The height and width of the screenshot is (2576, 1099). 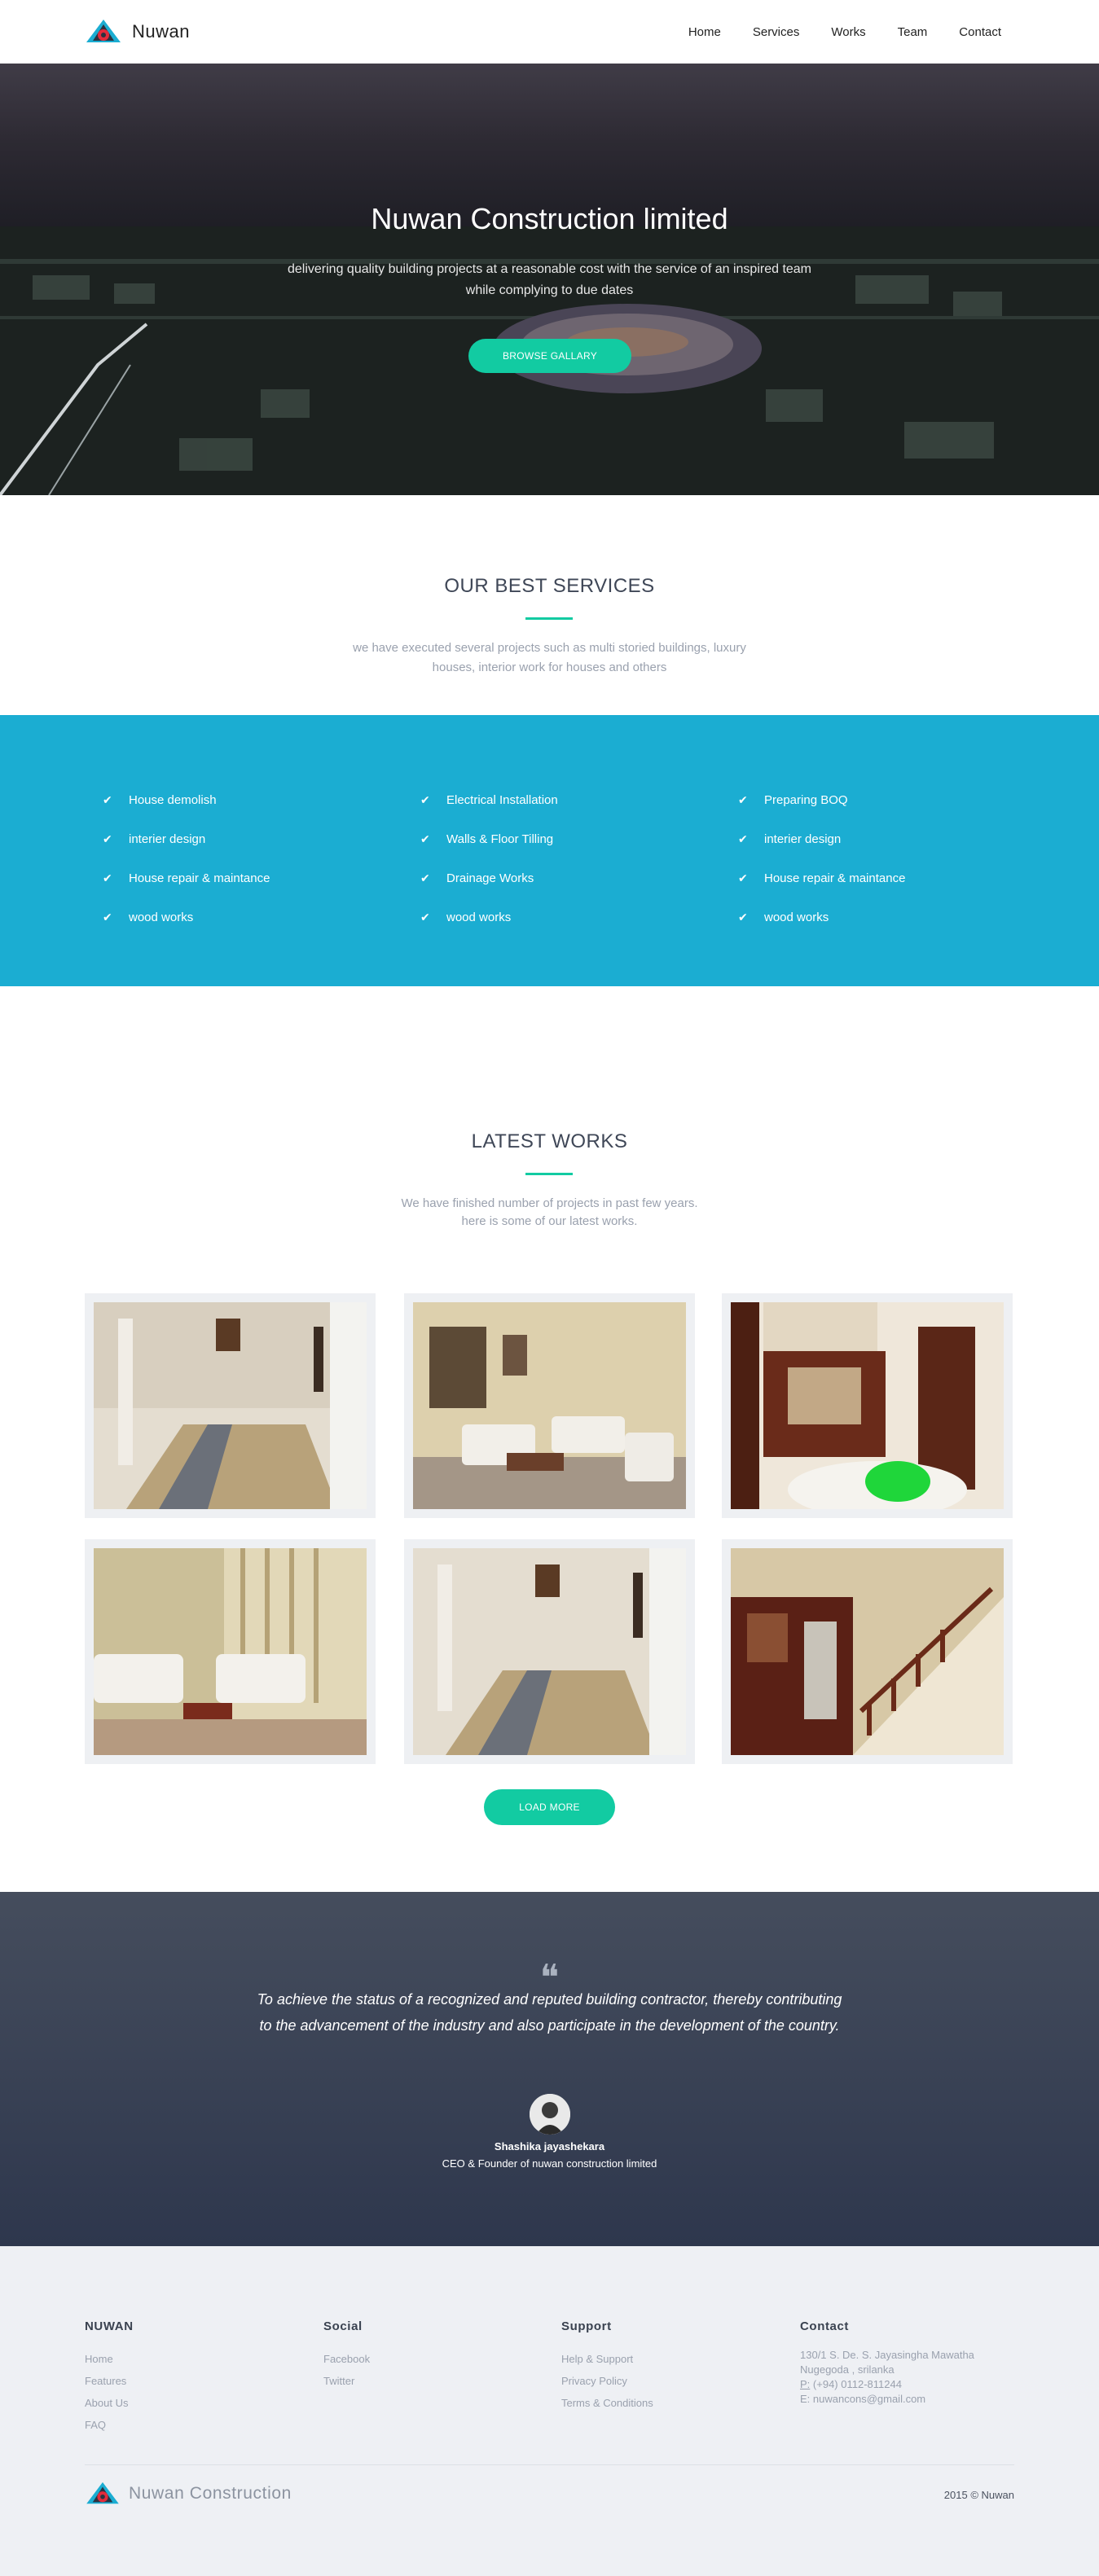 I want to click on nav-team-link: Team, so click(x=913, y=32).